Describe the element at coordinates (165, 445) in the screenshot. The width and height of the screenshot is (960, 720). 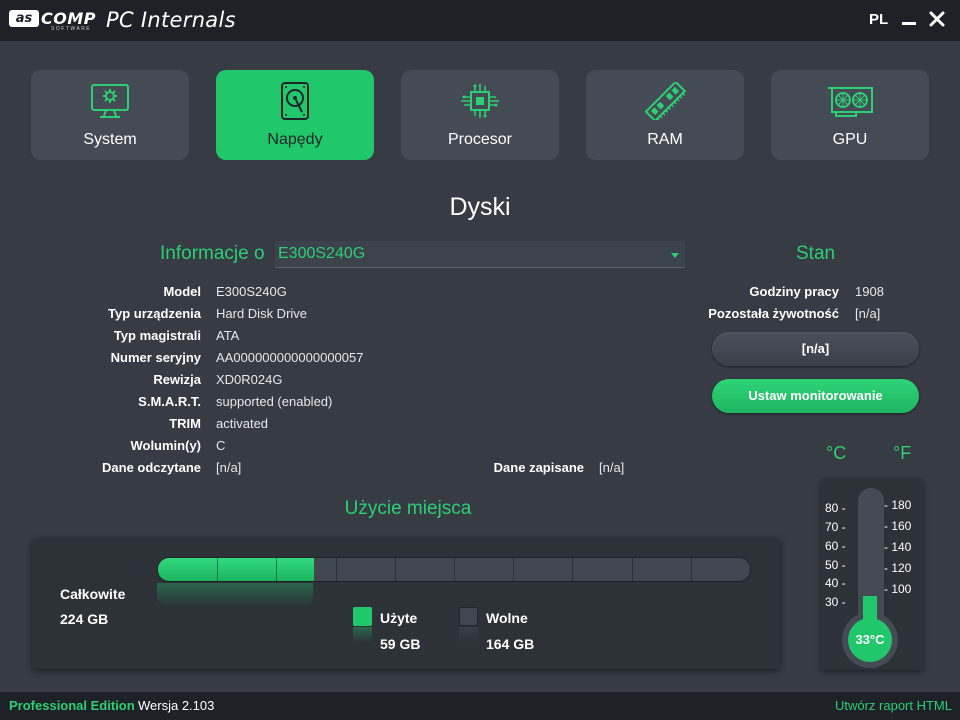
I see `prop-volumes-key: Wolumin(y)` at that location.